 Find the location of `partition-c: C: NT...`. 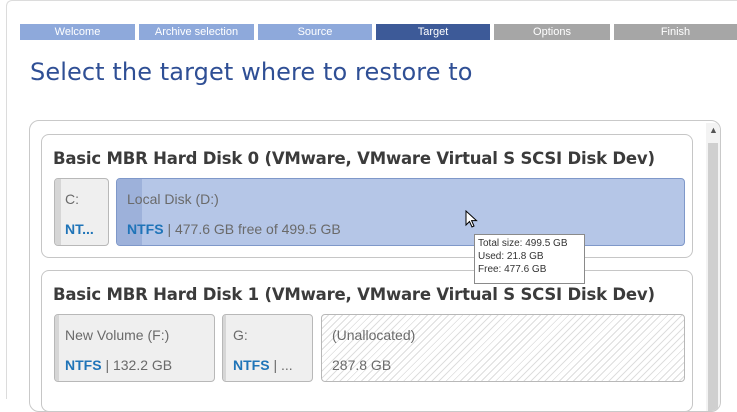

partition-c: C: NT... is located at coordinates (81, 212).